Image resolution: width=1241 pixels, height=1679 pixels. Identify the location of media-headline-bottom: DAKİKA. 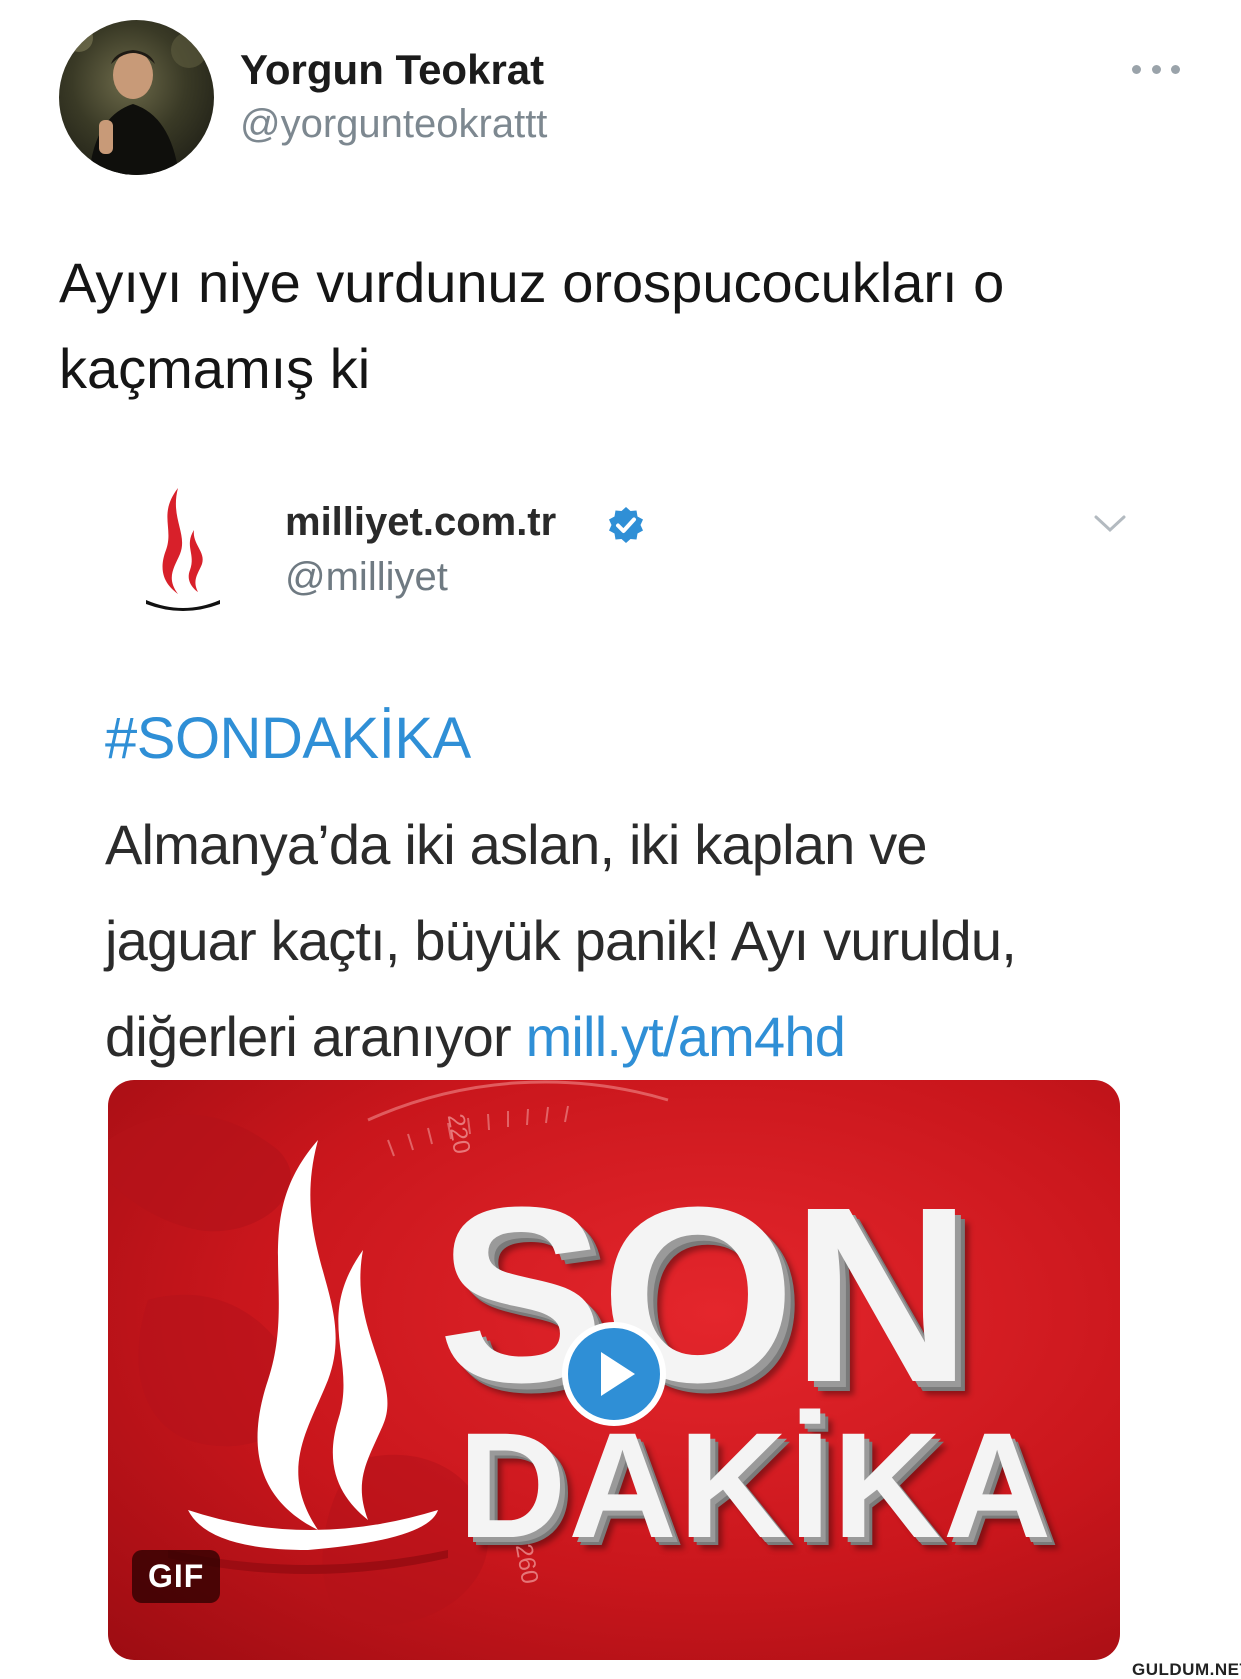
(756, 1485).